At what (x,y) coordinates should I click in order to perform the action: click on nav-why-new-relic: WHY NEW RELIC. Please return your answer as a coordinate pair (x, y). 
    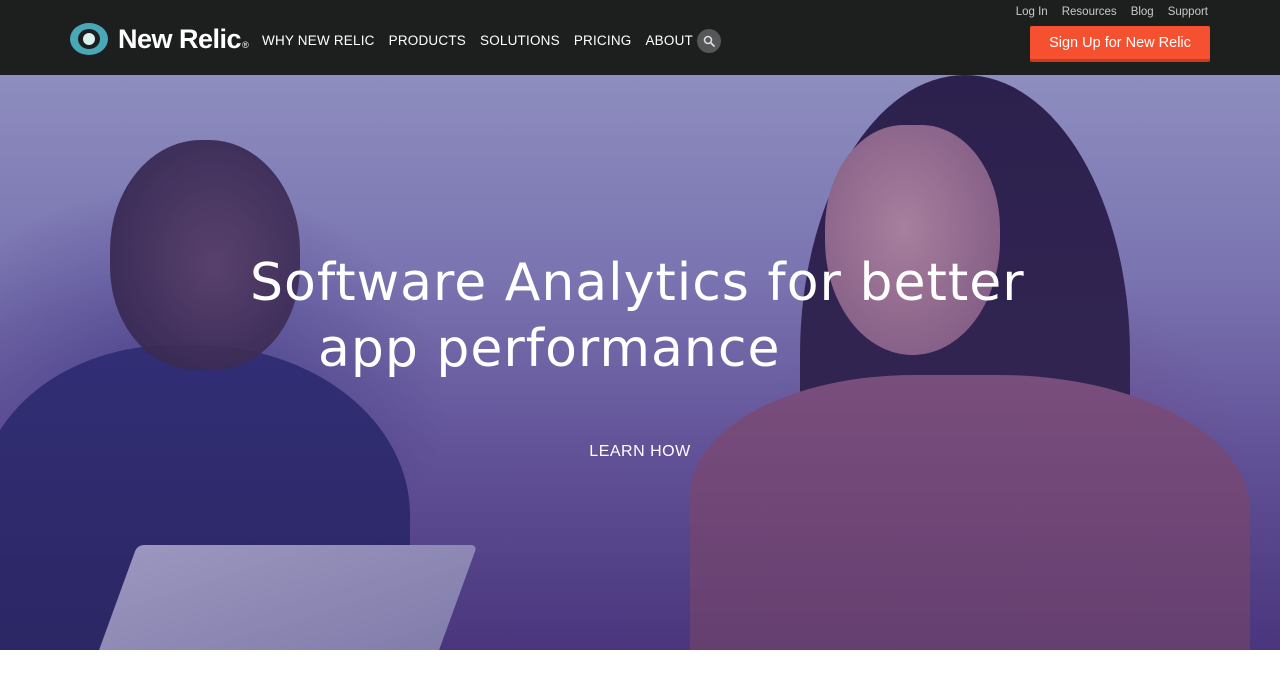
    Looking at the image, I should click on (318, 40).